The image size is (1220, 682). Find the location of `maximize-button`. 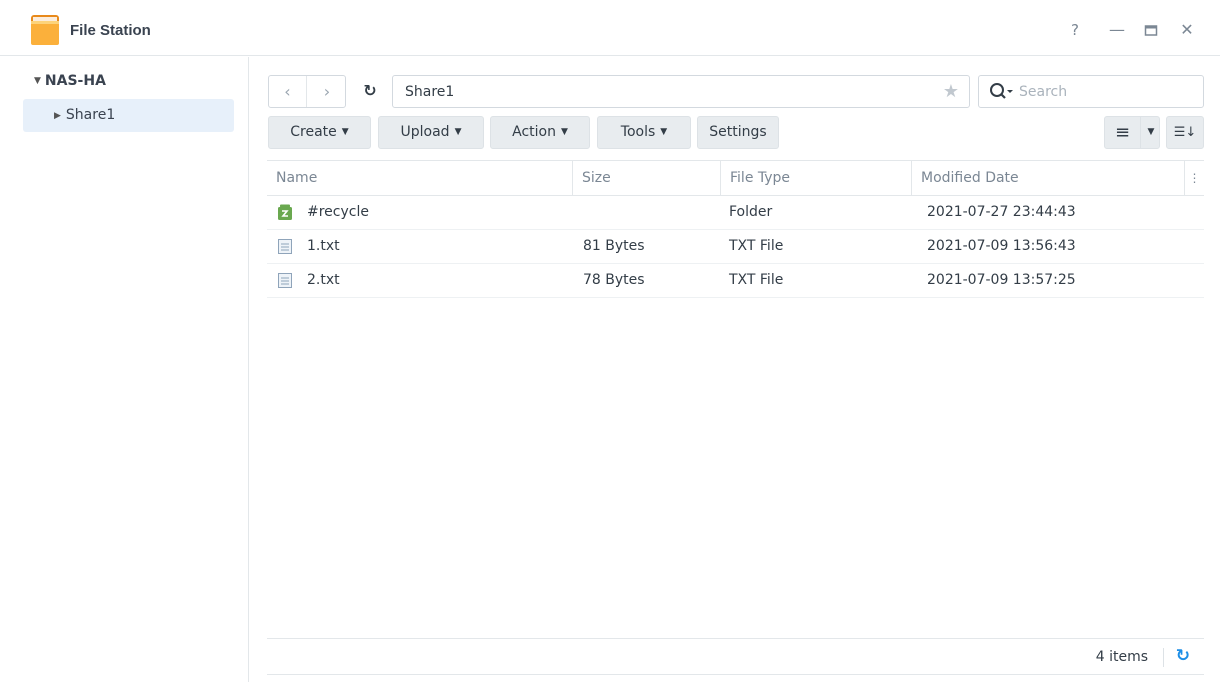

maximize-button is located at coordinates (1151, 31).